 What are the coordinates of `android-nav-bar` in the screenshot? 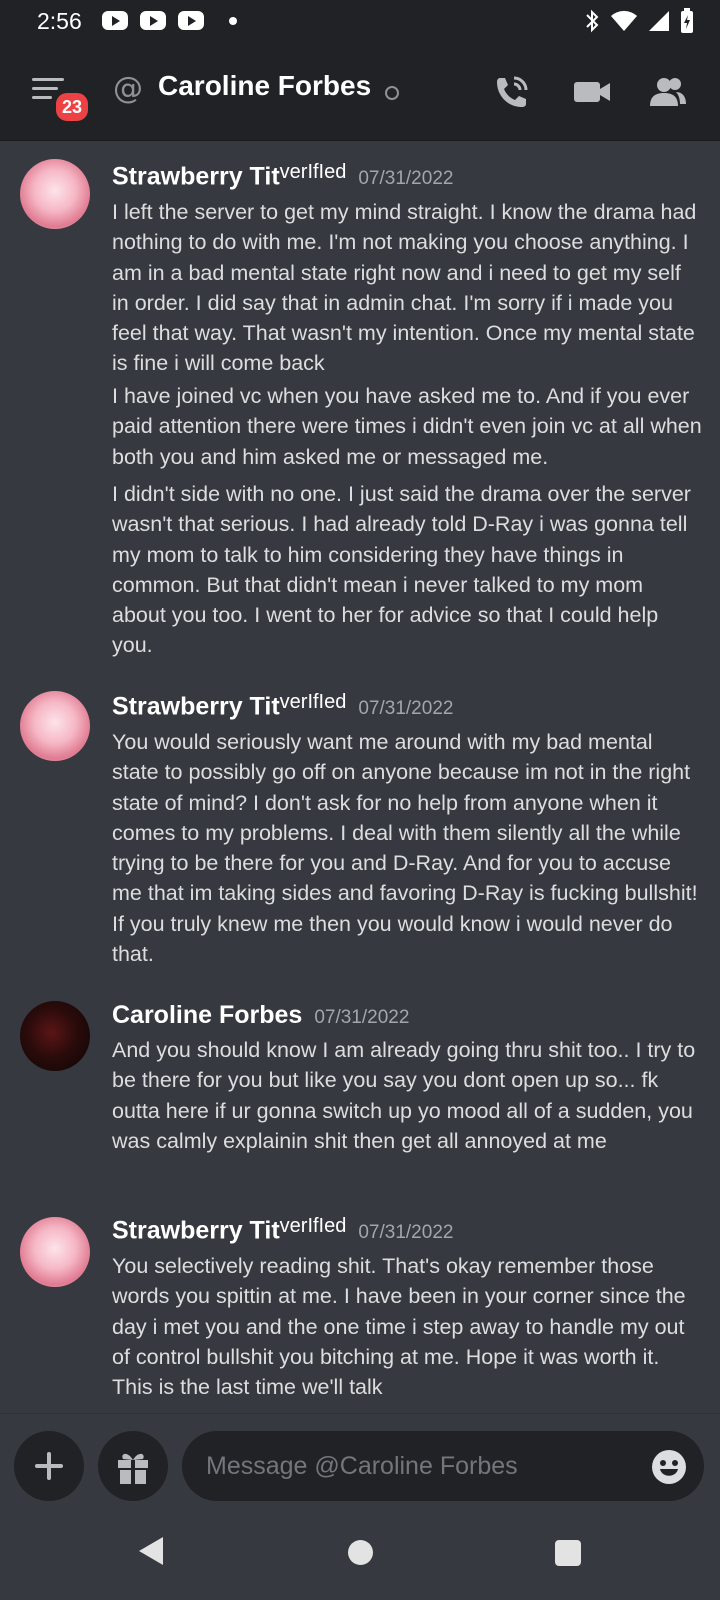 It's located at (360, 1552).